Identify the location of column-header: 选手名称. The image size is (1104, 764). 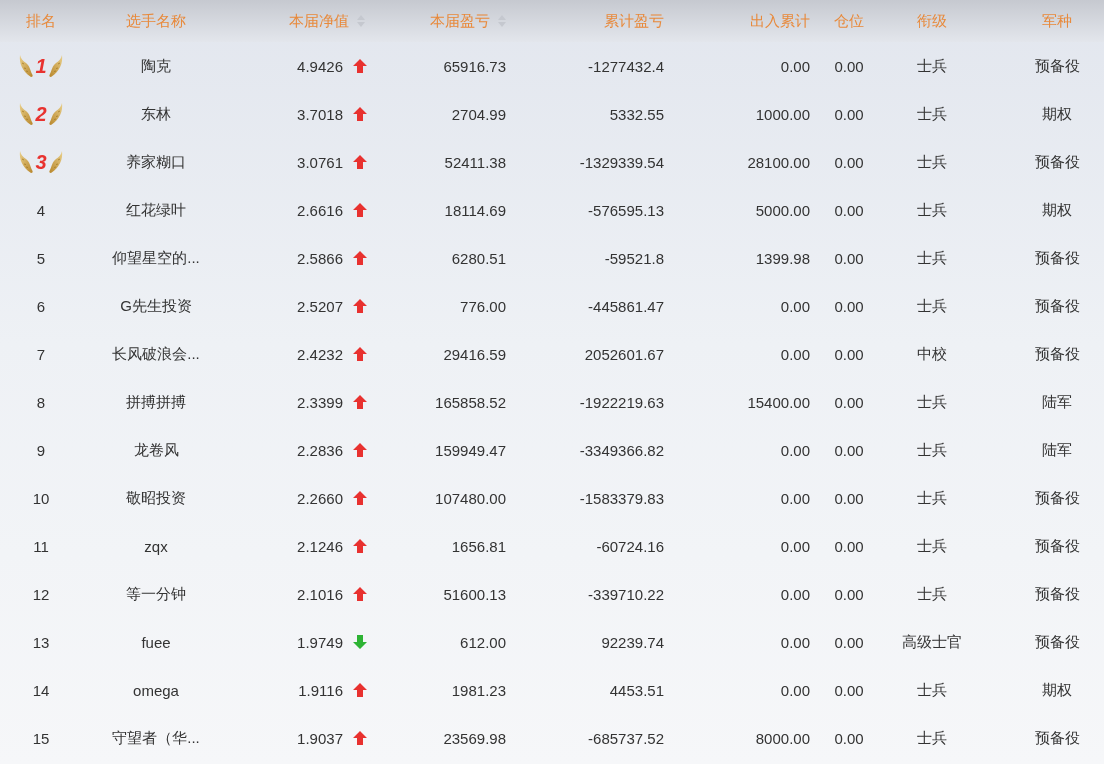
(156, 21).